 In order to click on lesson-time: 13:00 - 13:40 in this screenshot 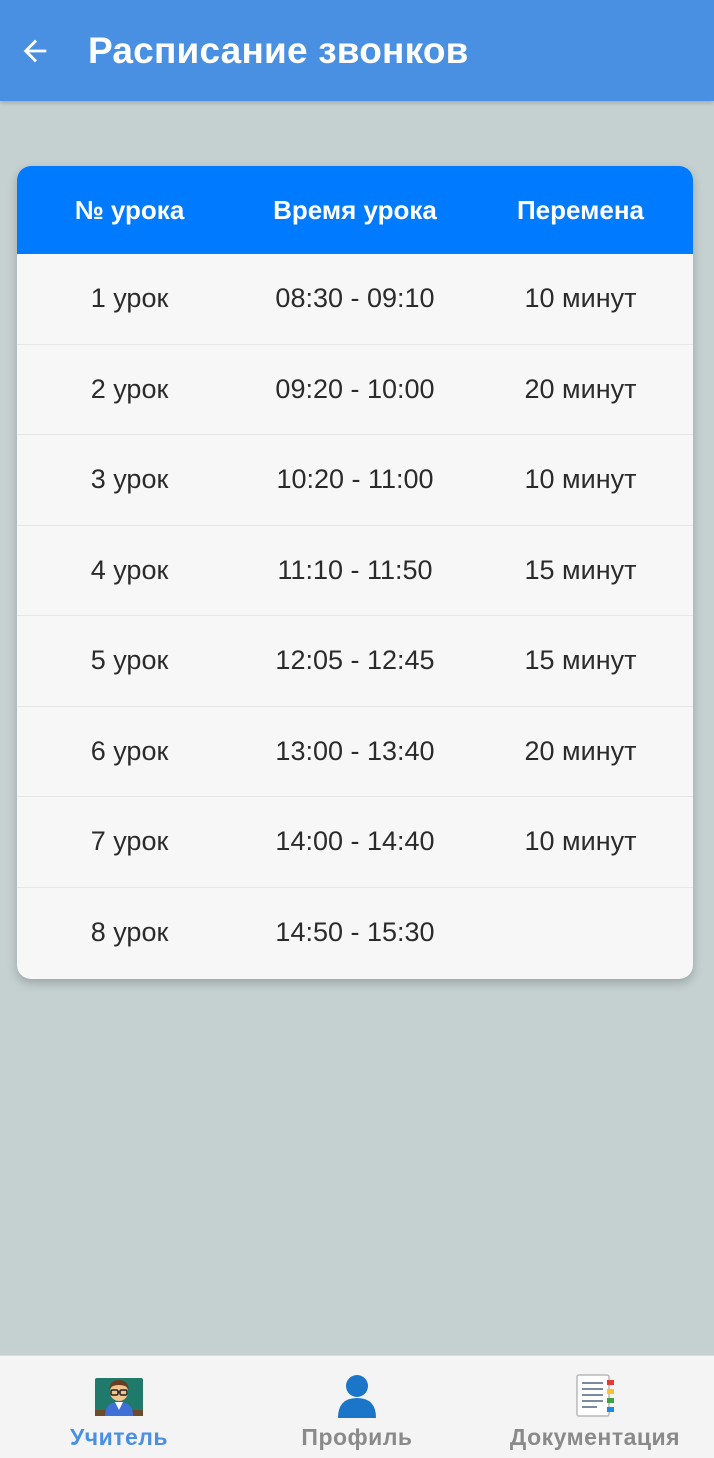, I will do `click(355, 750)`.